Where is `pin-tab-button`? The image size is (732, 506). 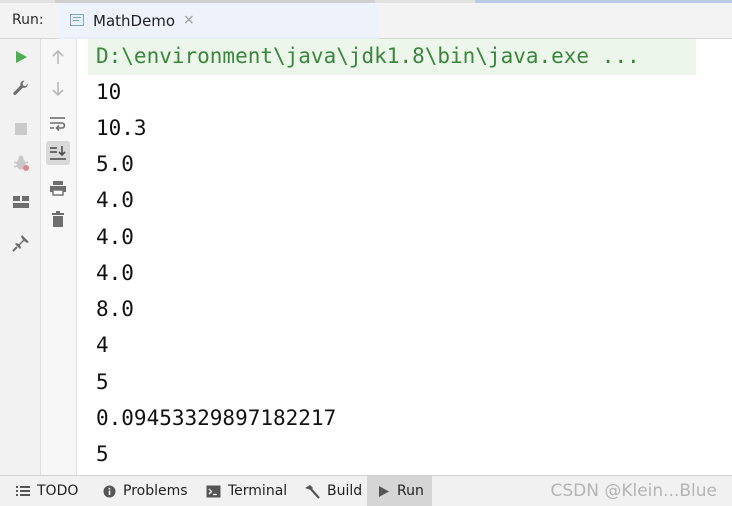 pin-tab-button is located at coordinates (21, 243).